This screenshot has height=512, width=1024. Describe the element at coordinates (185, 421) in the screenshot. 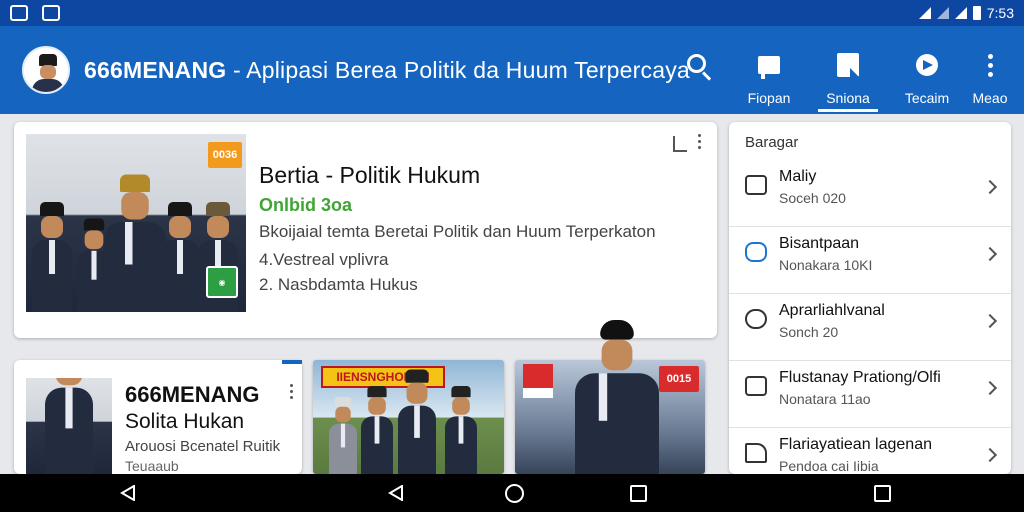

I see `profile-card-subtitle: Solita Hukan` at that location.